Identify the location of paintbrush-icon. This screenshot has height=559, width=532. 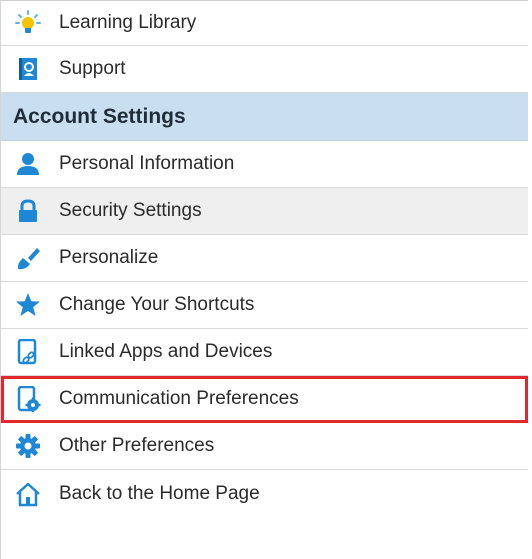
(28, 258).